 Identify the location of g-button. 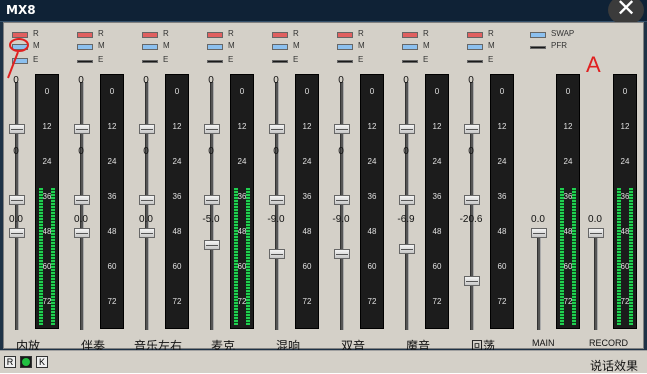
(26, 362).